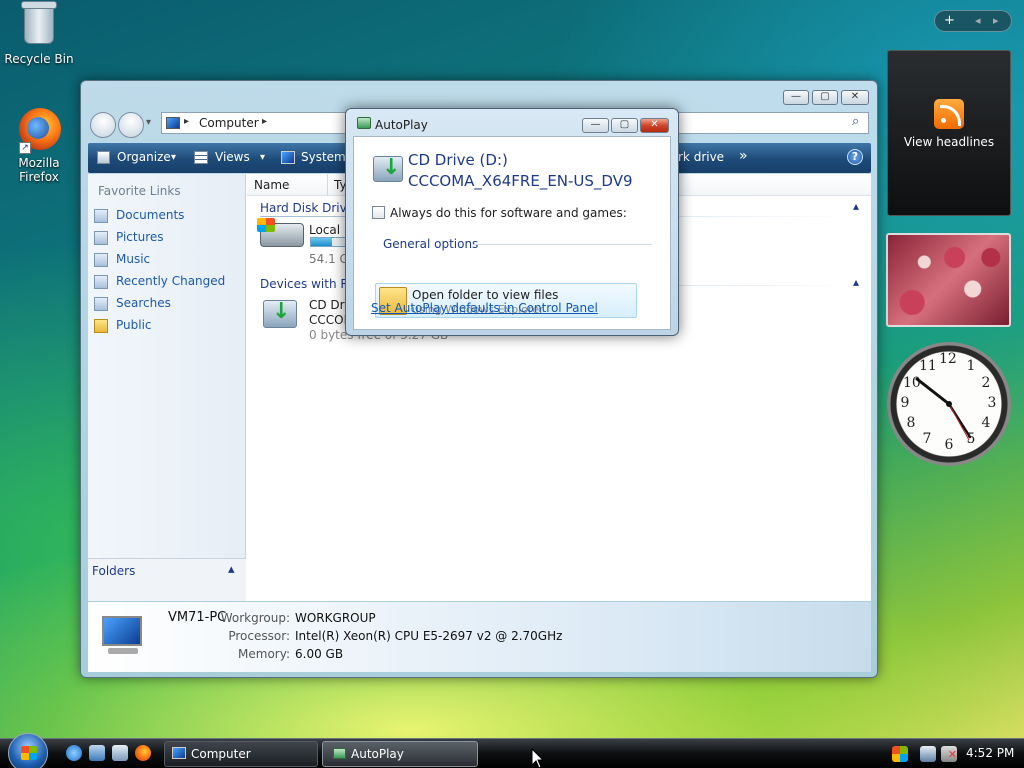 The width and height of the screenshot is (1024, 768). I want to click on search-icon: ⌕, so click(855, 121).